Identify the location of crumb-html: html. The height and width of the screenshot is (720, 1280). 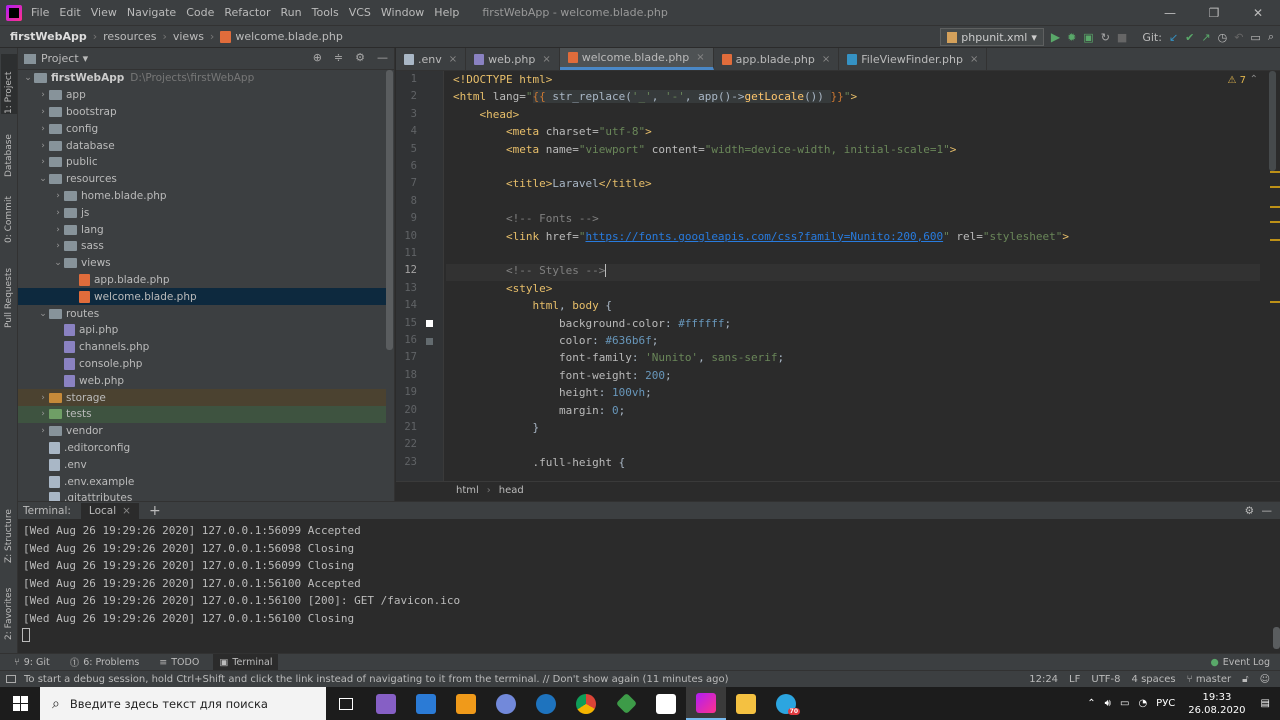
(467, 490).